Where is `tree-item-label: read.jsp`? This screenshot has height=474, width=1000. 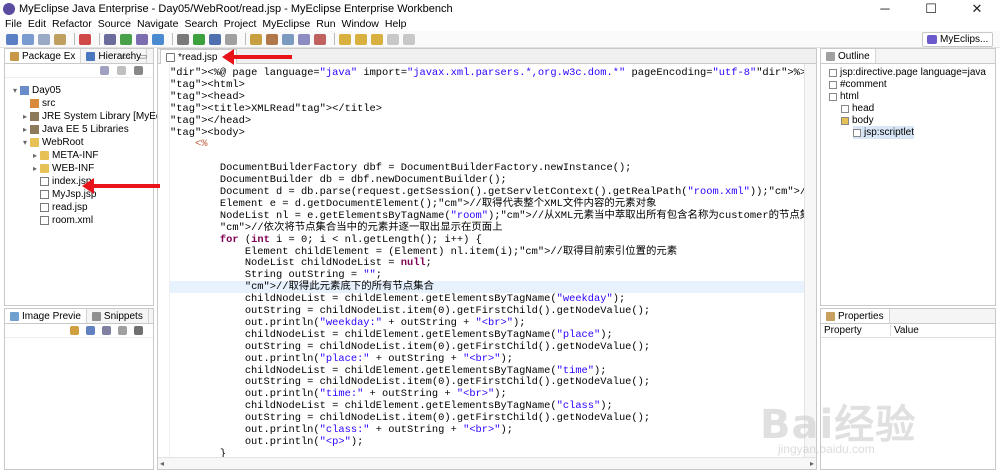 tree-item-label: read.jsp is located at coordinates (70, 207).